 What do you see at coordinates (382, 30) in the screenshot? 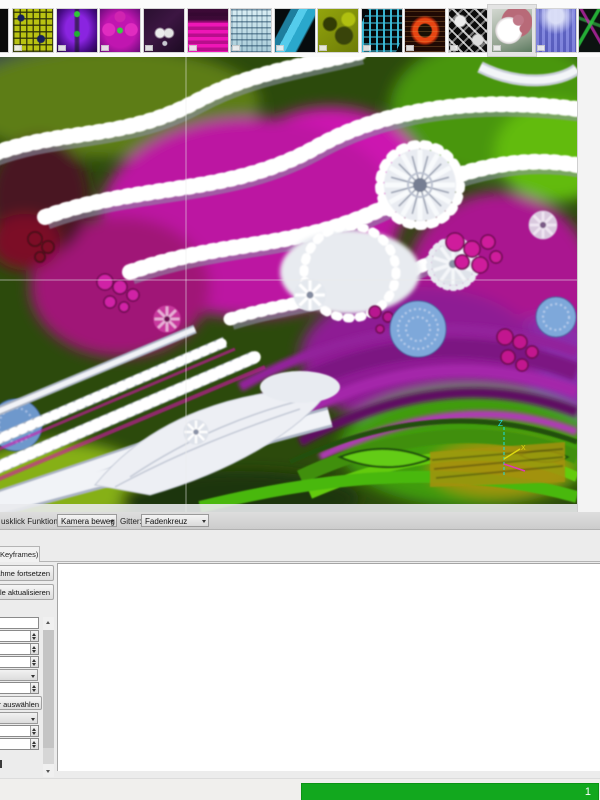
I see `thumb-9-cyan-lattice` at bounding box center [382, 30].